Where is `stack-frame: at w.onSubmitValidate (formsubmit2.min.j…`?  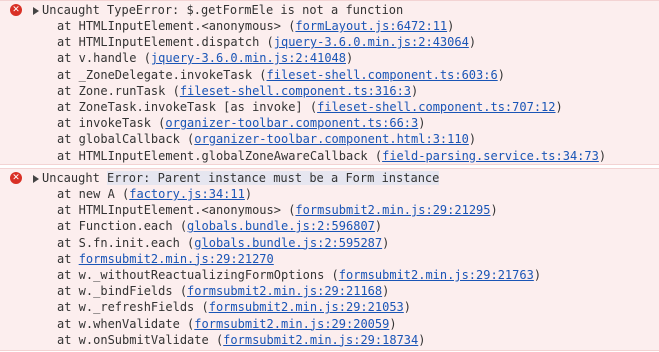 stack-frame: at w.onSubmitValidate (formsubmit2.min.j… is located at coordinates (358, 340).